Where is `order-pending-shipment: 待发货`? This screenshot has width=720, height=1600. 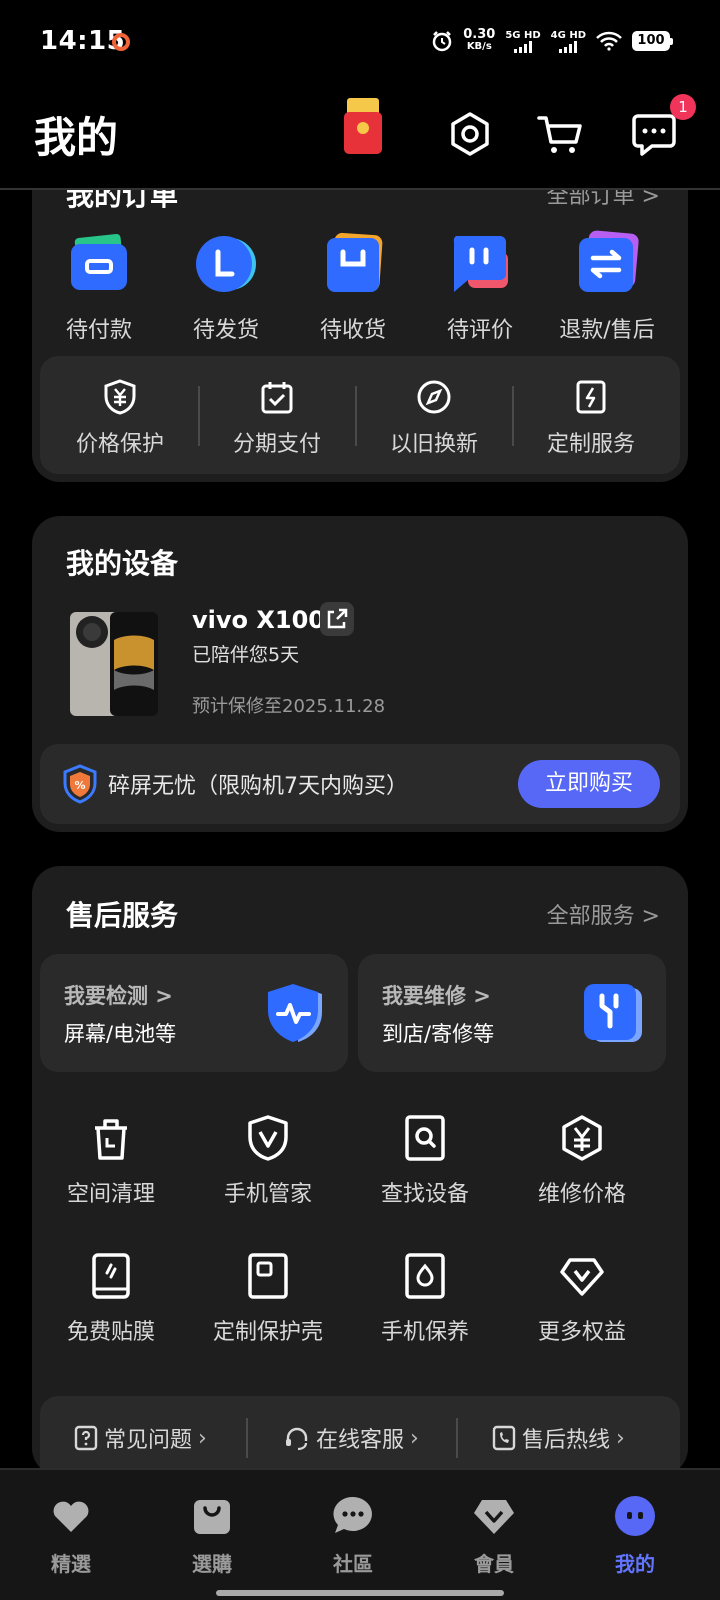
order-pending-shipment: 待发货 is located at coordinates (226, 287).